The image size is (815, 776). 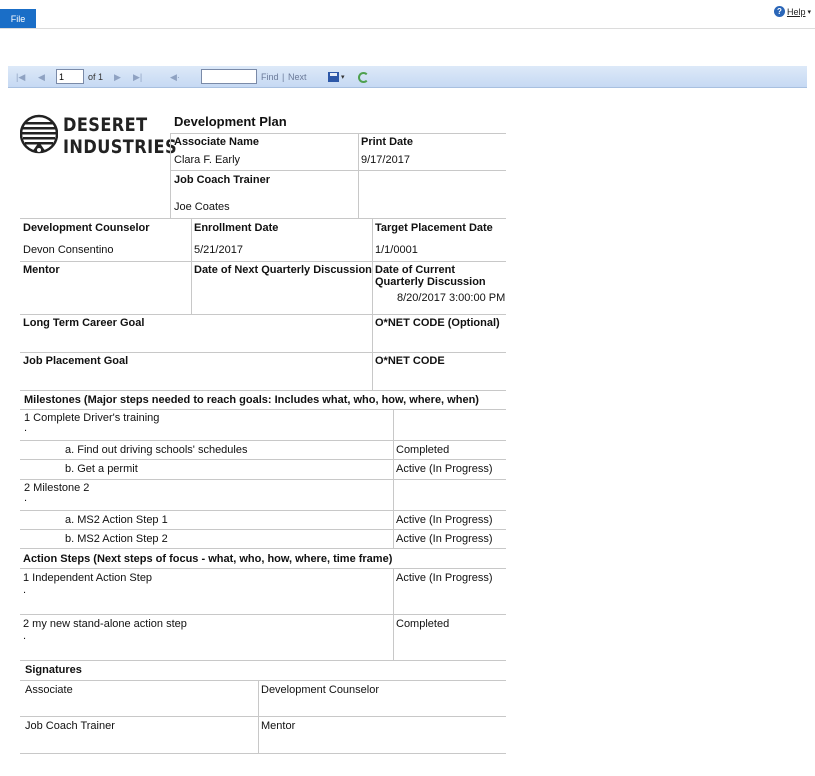 What do you see at coordinates (39, 134) in the screenshot?
I see `deseret-industries-logo-icon` at bounding box center [39, 134].